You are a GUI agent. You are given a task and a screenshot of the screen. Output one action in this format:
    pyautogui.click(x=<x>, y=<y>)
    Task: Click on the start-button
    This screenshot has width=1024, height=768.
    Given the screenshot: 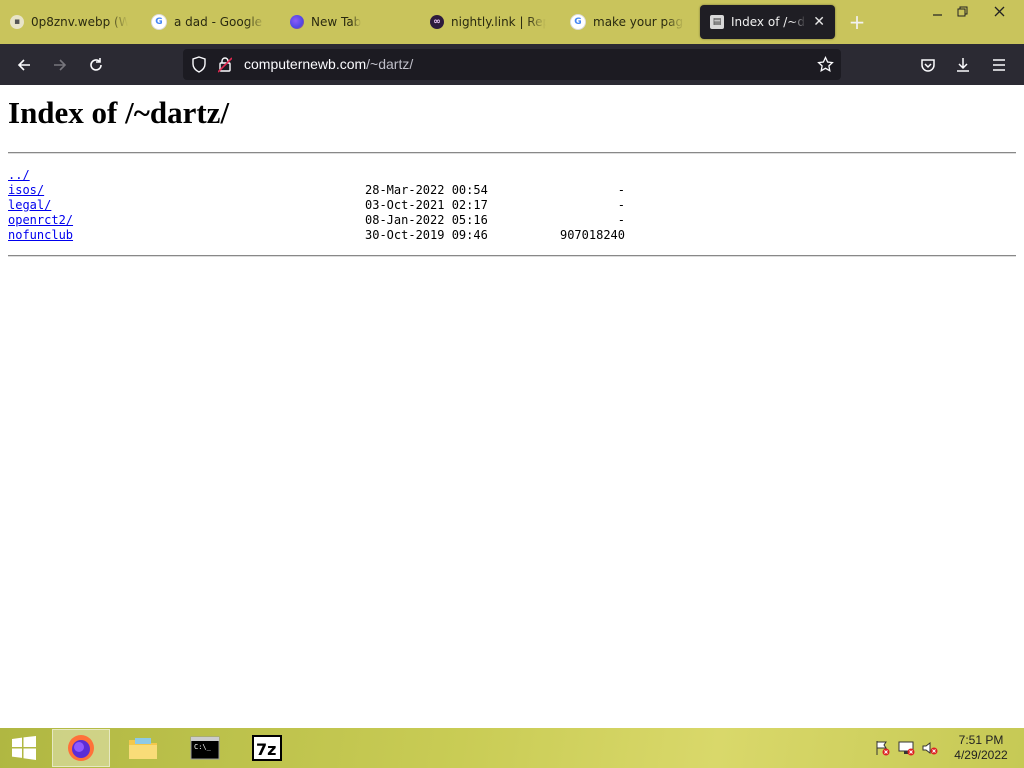 What is the action you would take?
    pyautogui.click(x=24, y=748)
    